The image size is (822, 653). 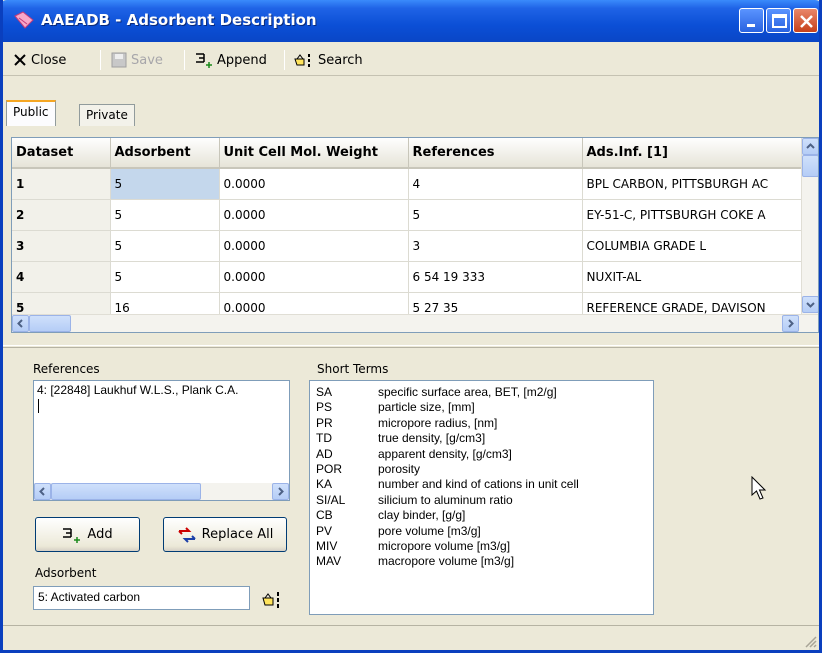 I want to click on term-abbr: MIV, so click(x=327, y=545).